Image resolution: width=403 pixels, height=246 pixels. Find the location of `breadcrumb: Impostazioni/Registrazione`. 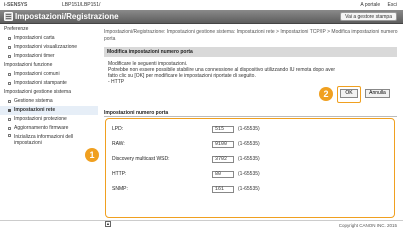

breadcrumb: Impostazioni/Registrazione is located at coordinates (251, 35).